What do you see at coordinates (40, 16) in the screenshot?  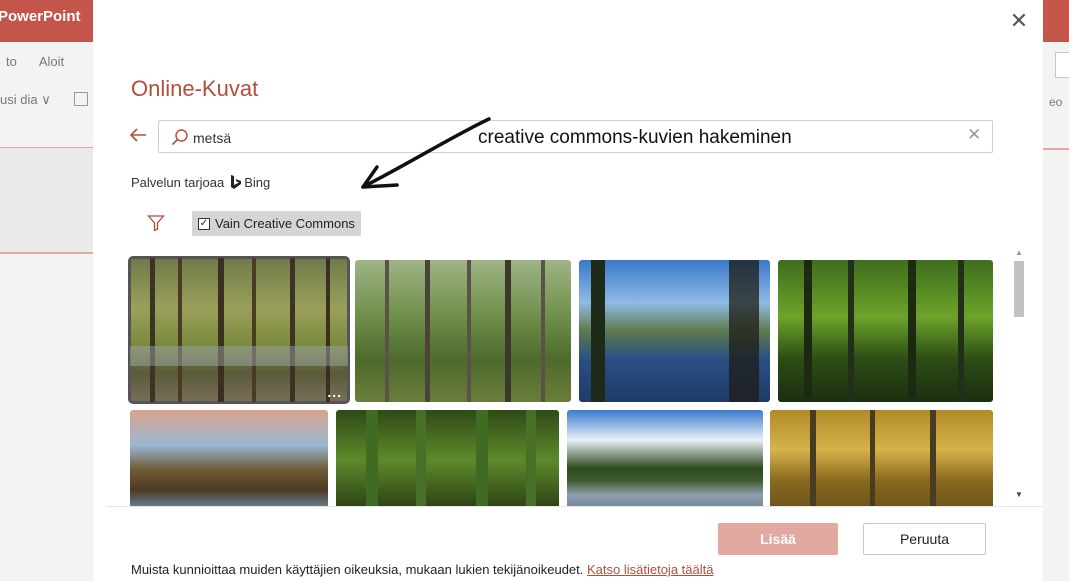 I see `app-title: PowerPoint` at bounding box center [40, 16].